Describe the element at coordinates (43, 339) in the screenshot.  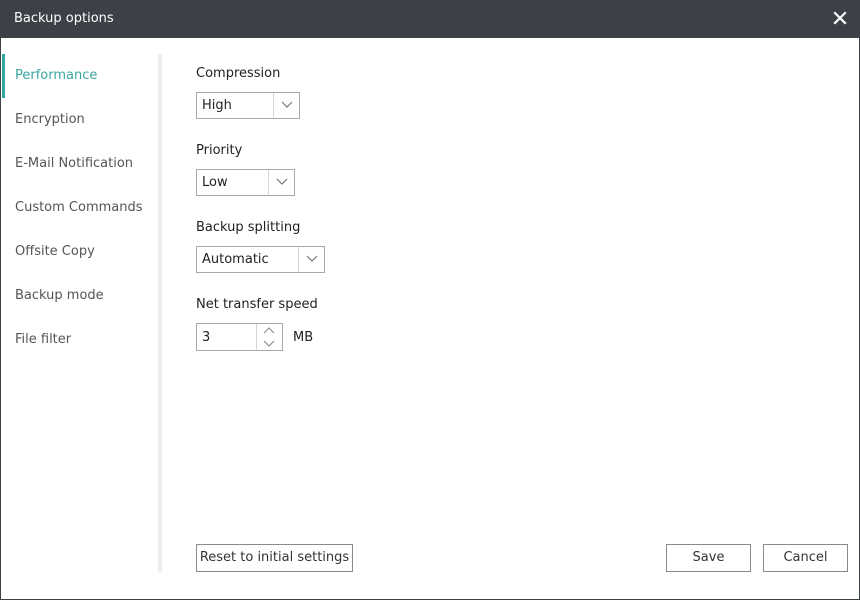
I see `sidebar-item-label: File filter` at that location.